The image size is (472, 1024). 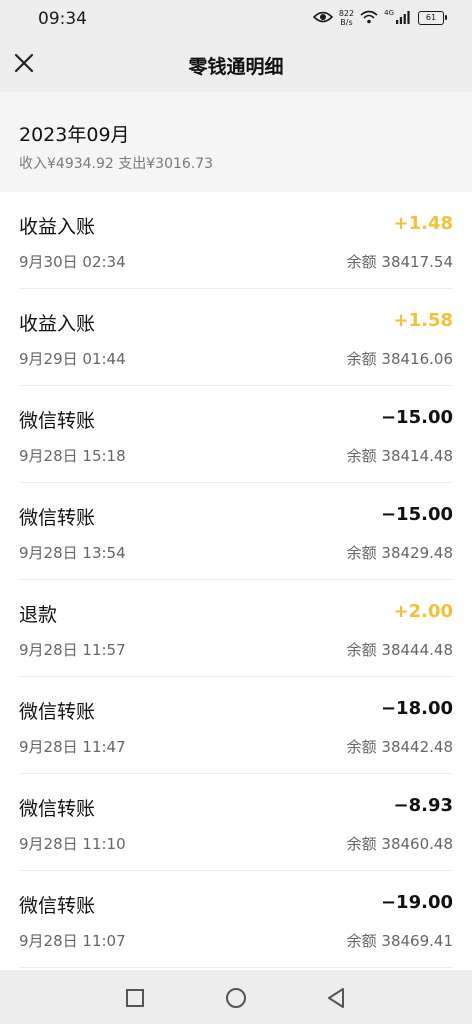 What do you see at coordinates (236, 919) in the screenshot?
I see `list-item: 微信转账 −19.00 9月28日 11:07 余额 38469.41` at bounding box center [236, 919].